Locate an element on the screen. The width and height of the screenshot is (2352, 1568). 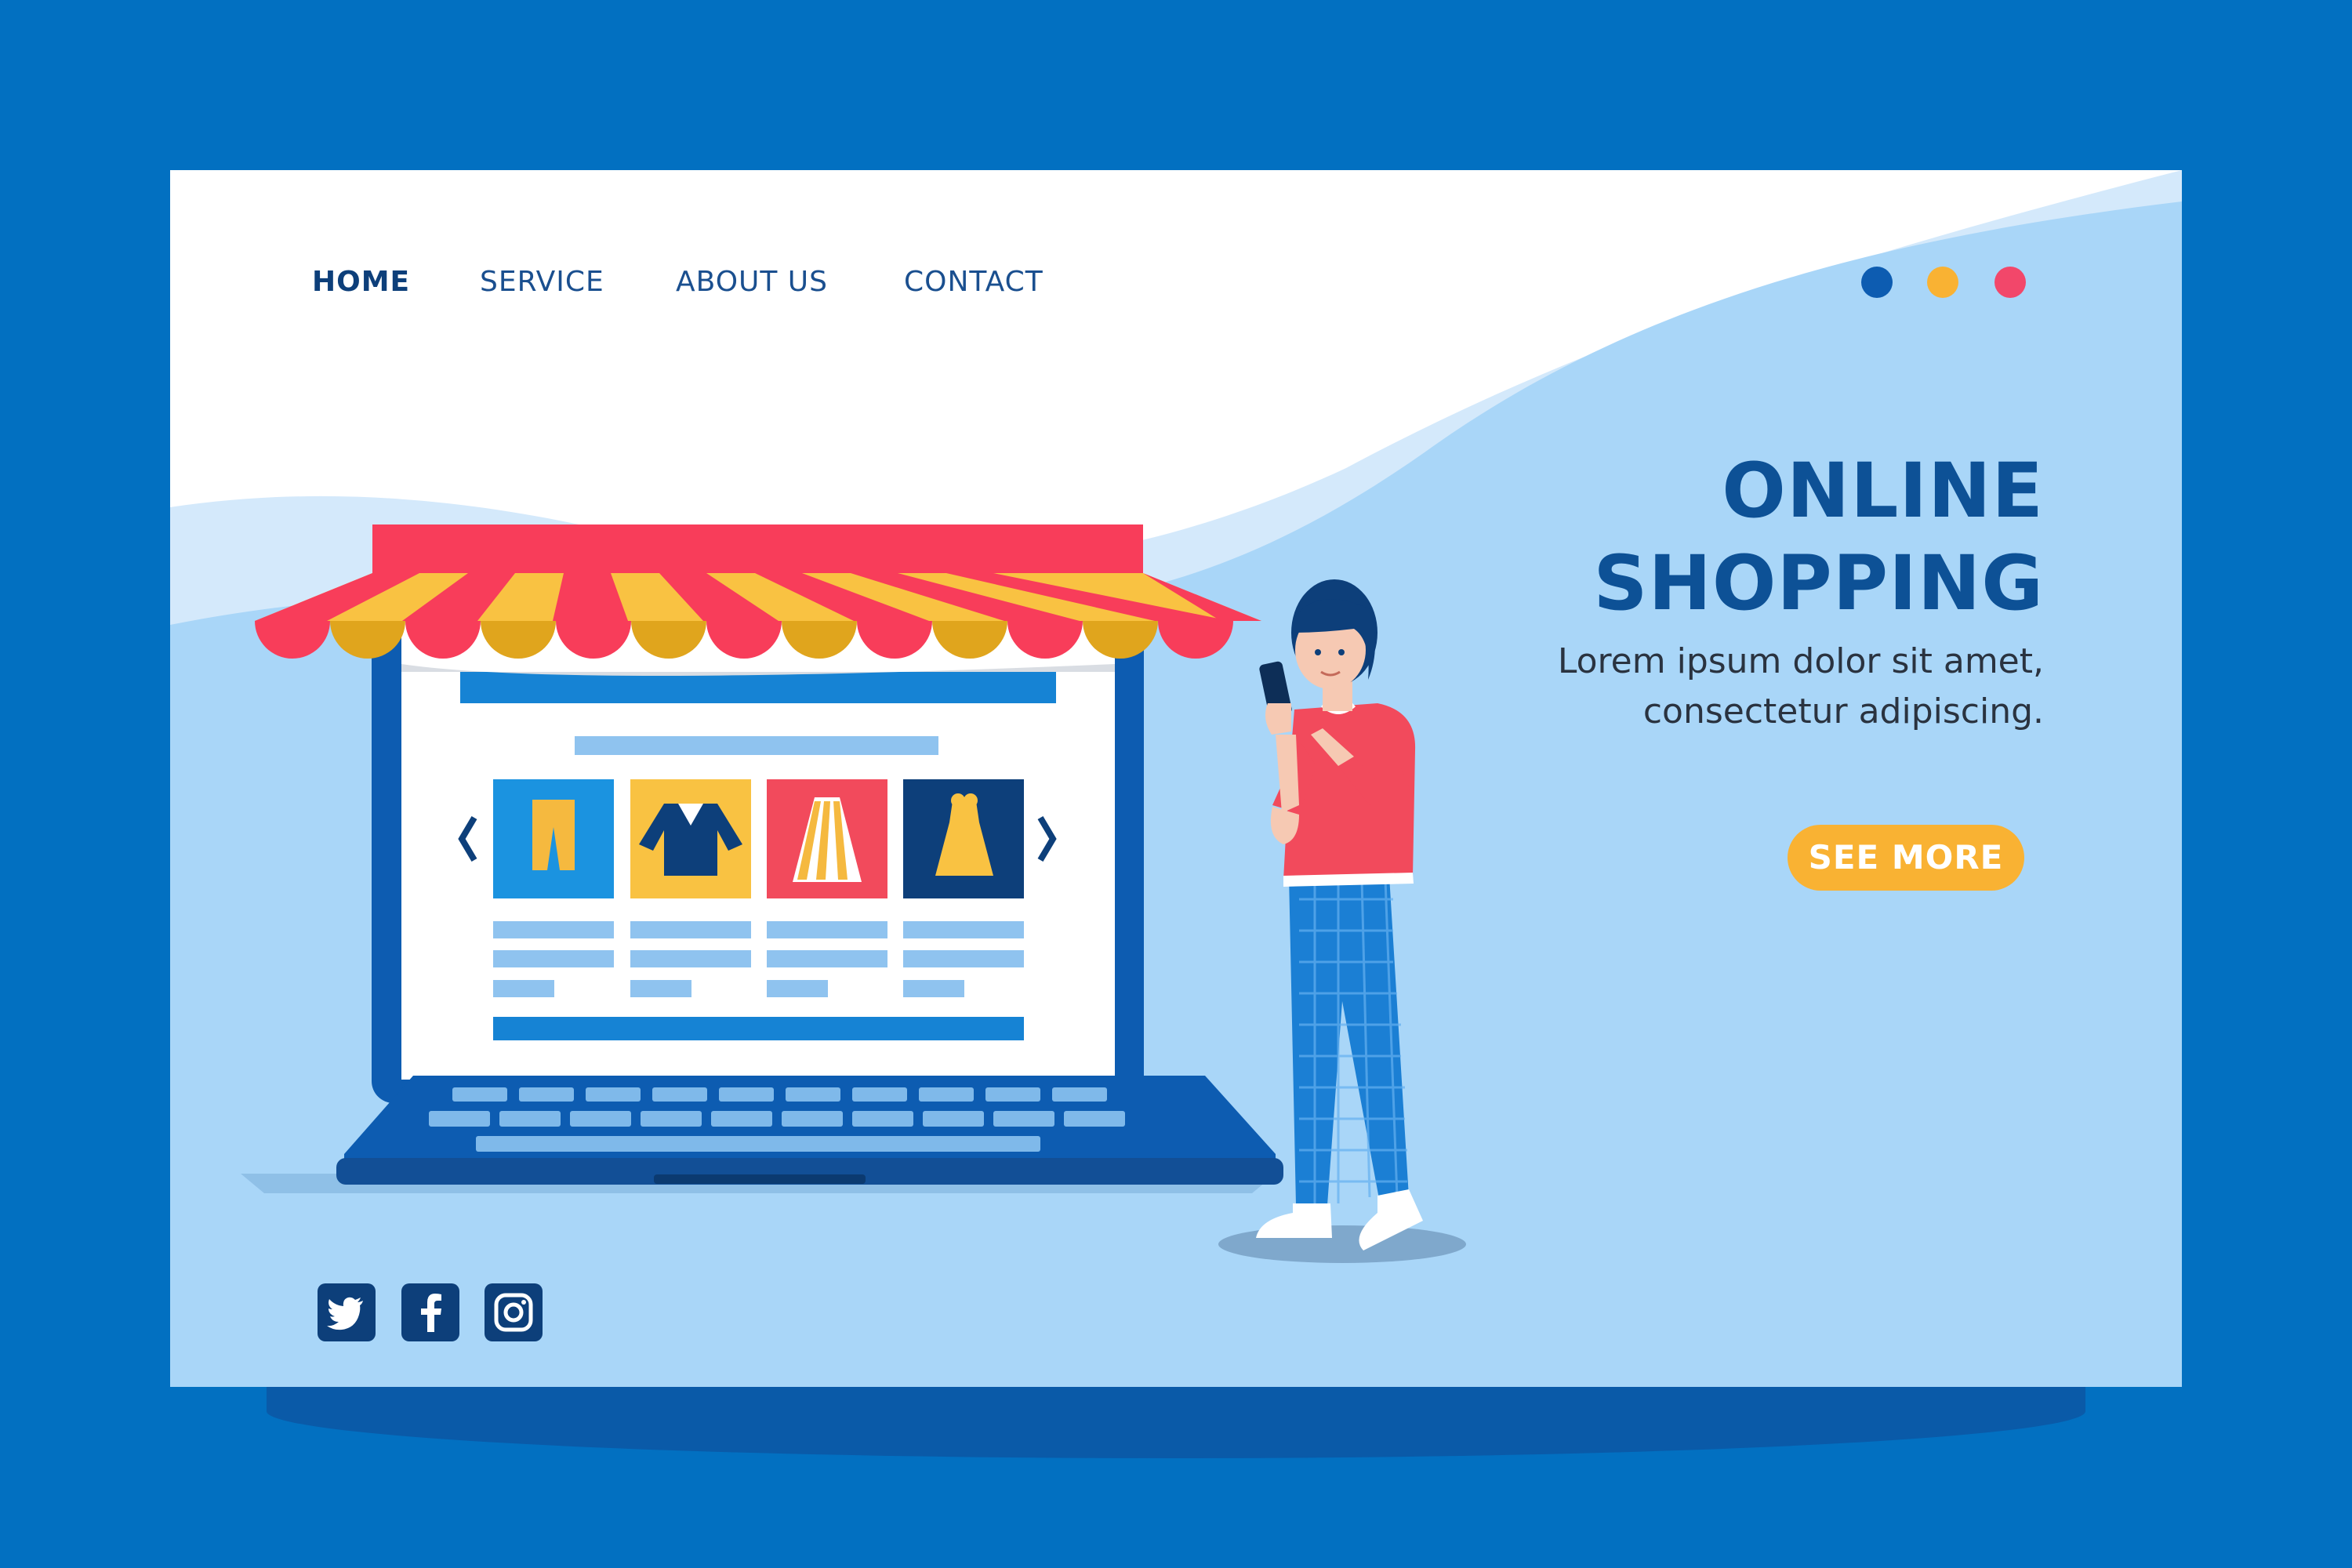
product-pants is located at coordinates (553, 838).